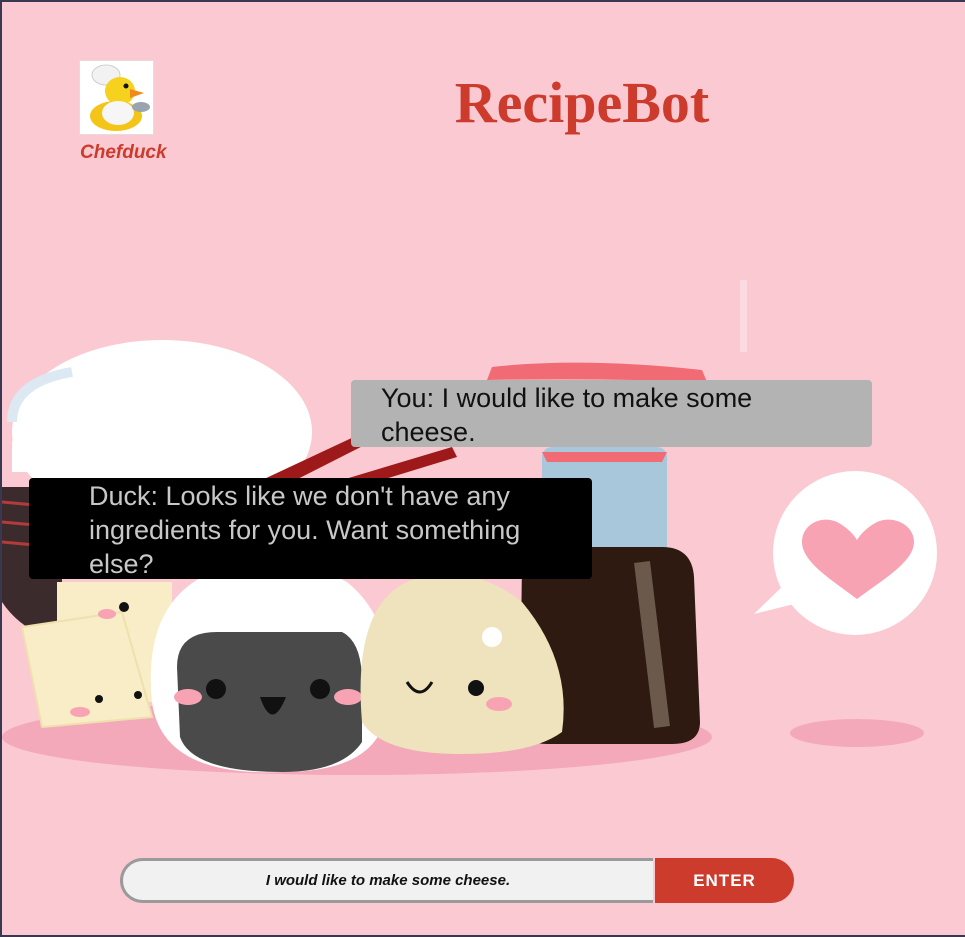 The width and height of the screenshot is (965, 937). I want to click on chat-input-container, so click(386, 880).